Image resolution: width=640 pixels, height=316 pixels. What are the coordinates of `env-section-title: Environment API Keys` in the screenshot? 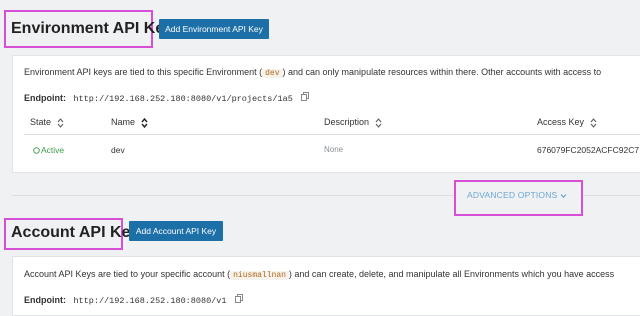 It's located at (97, 28).